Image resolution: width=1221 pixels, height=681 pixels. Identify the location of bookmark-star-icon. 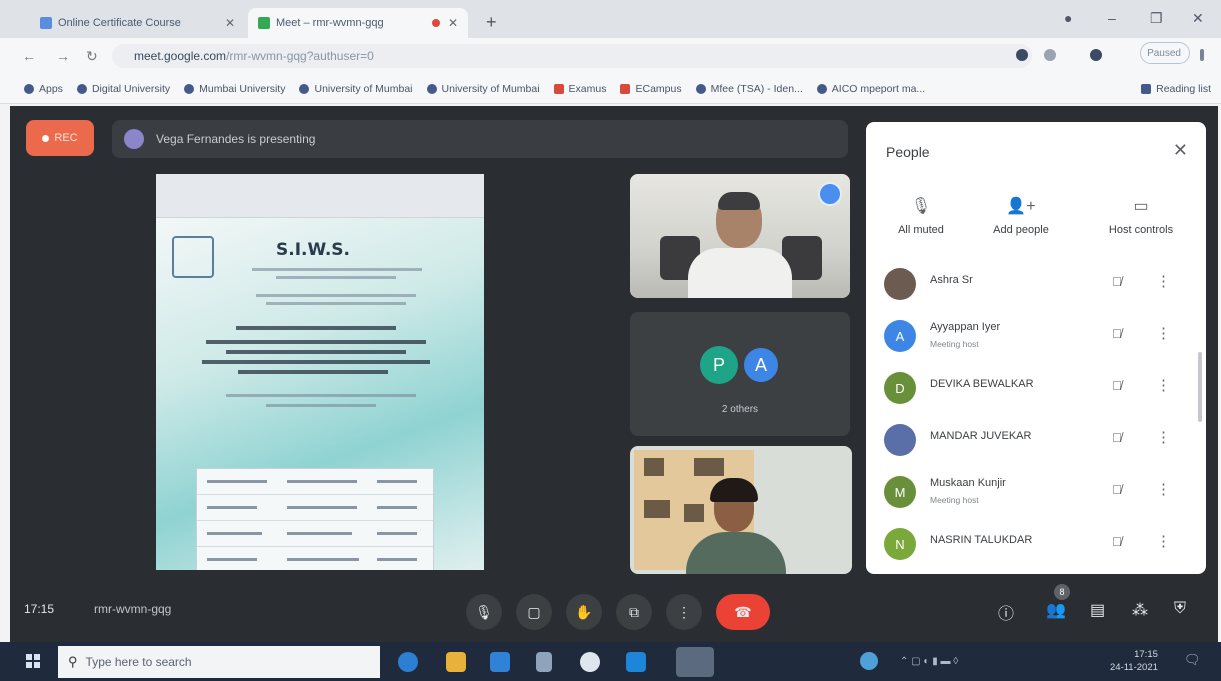
(1050, 55).